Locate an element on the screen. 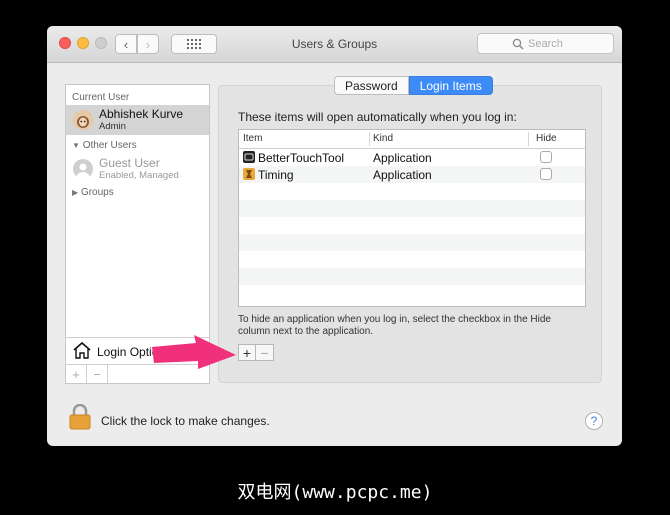  tab-bar: Password Login Items is located at coordinates (413, 85).